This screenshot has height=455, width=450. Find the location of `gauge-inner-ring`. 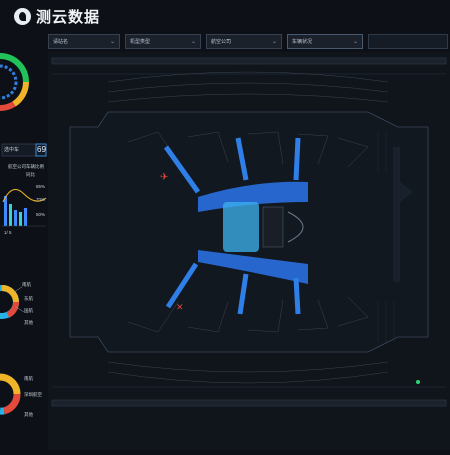

gauge-inner-ring is located at coordinates (8, 82).